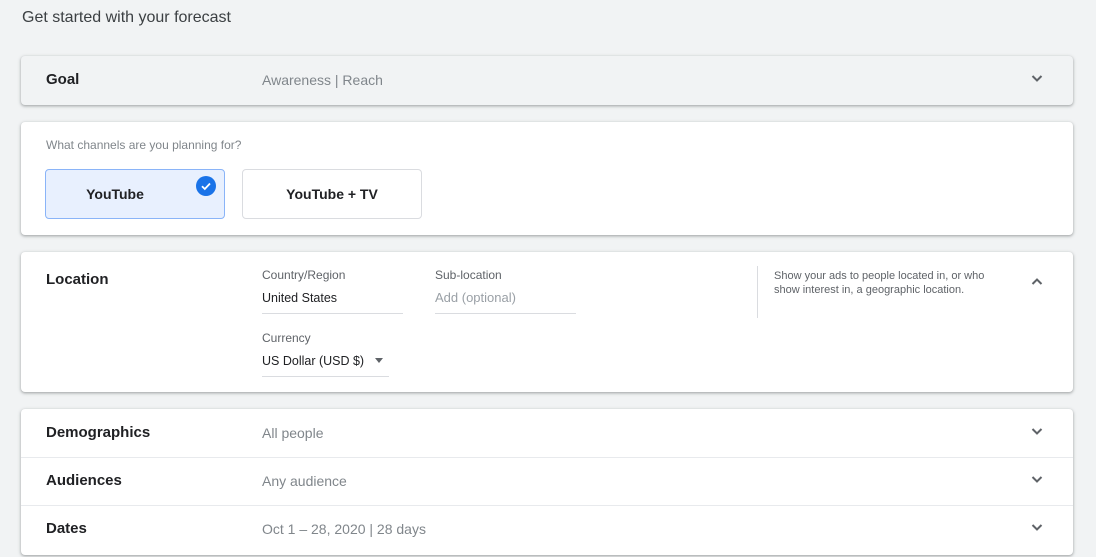 Image resolution: width=1096 pixels, height=557 pixels. Describe the element at coordinates (1037, 282) in the screenshot. I see `chevron-up-icon` at that location.